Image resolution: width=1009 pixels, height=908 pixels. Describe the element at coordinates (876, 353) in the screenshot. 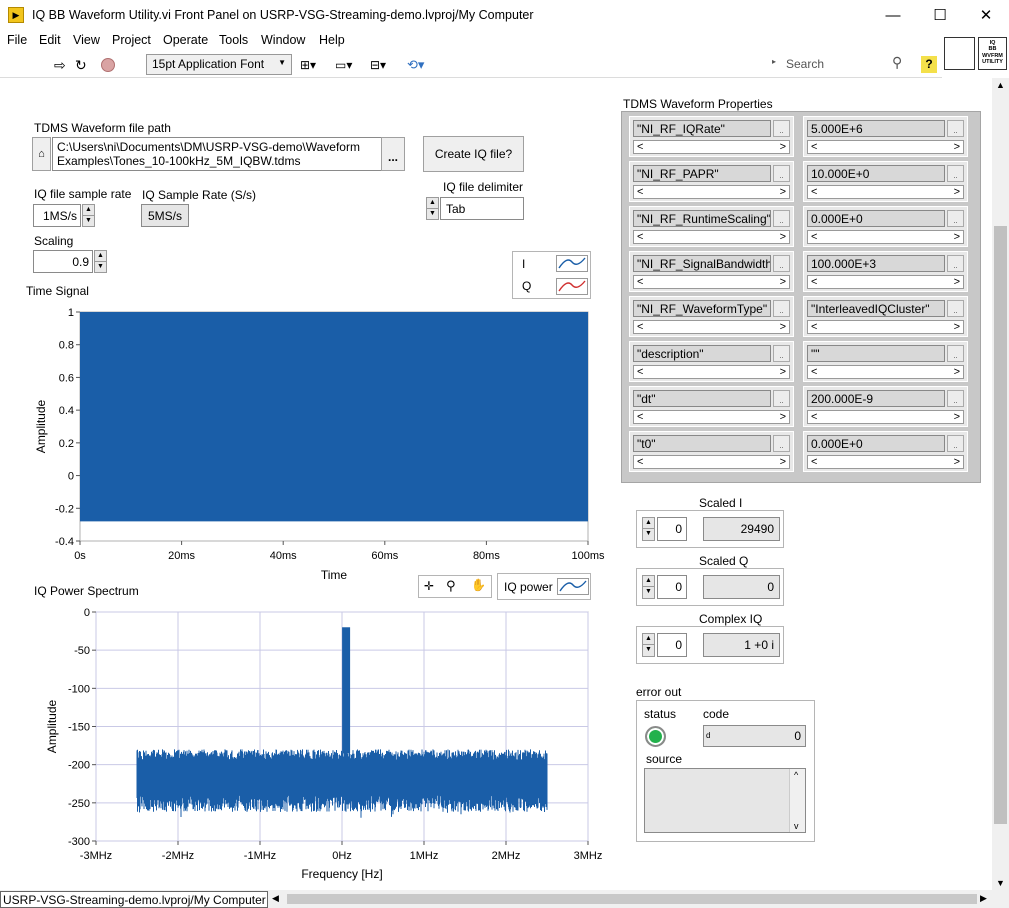

I see `property-value: ""` at that location.